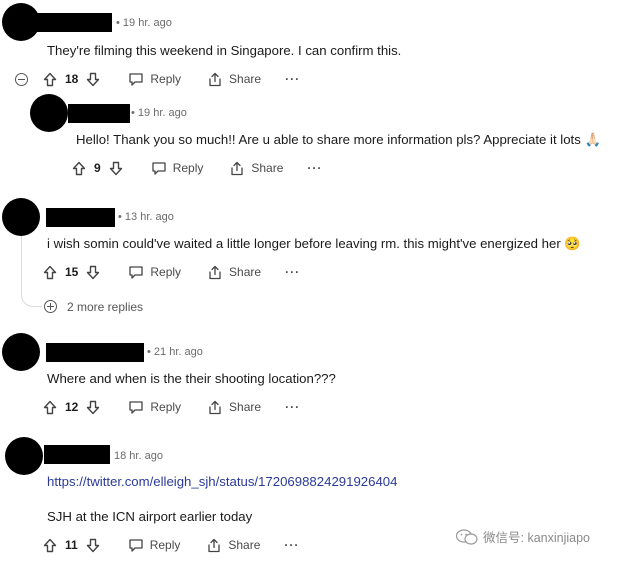 This screenshot has width=640, height=565. Describe the element at coordinates (21, 79) in the screenshot. I see `collapse-thread-icon` at that location.